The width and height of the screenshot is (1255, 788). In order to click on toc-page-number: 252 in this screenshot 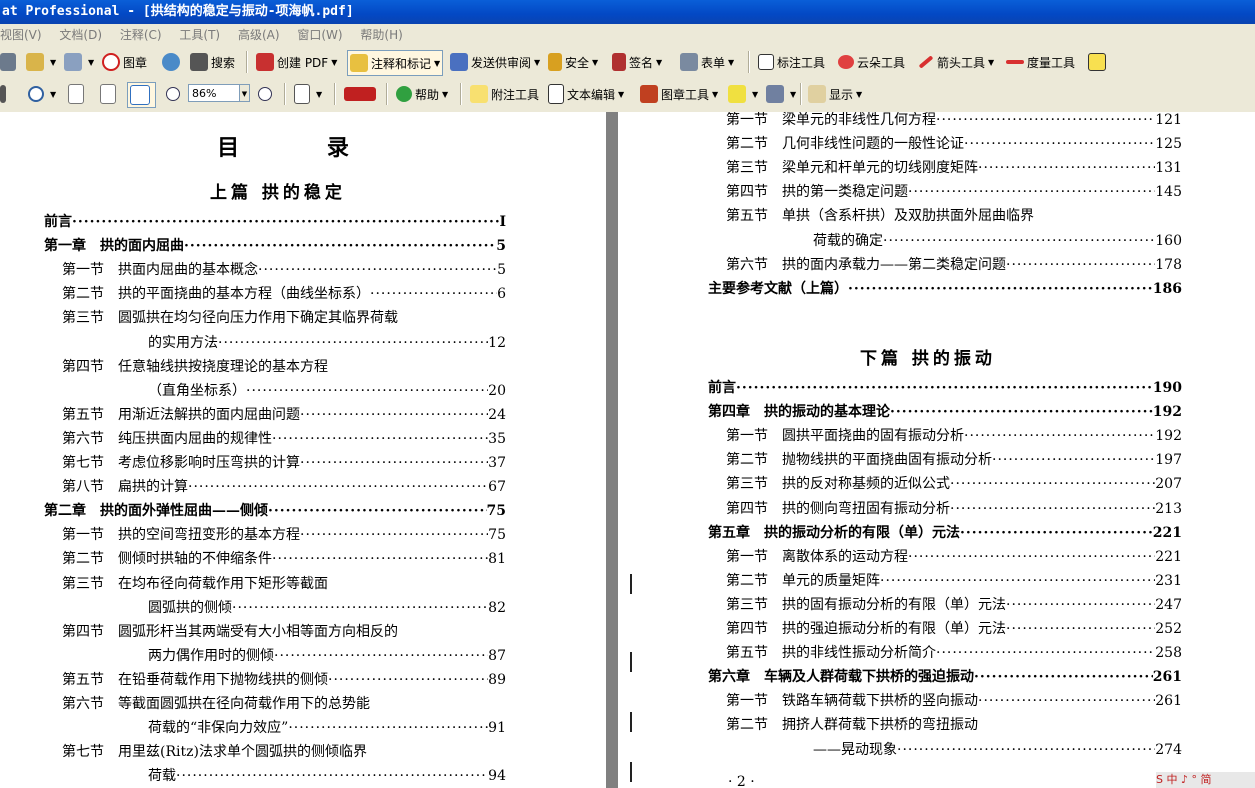, I will do `click(1168, 629)`.